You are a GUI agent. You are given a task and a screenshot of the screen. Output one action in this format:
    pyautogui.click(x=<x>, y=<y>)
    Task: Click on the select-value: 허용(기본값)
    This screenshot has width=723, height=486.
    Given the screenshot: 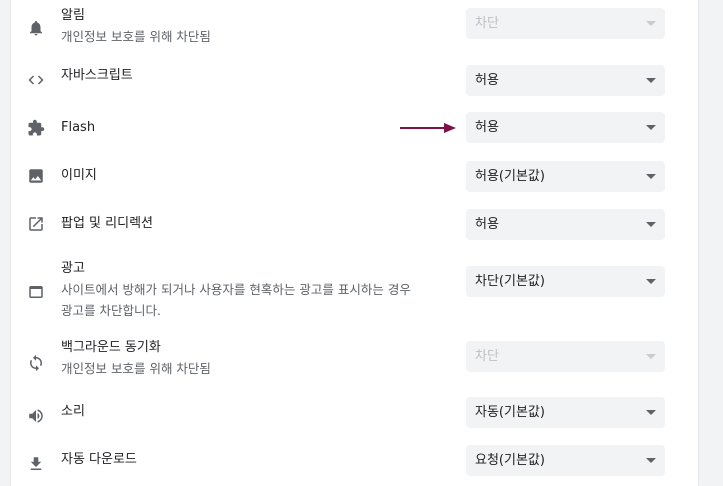 What is the action you would take?
    pyautogui.click(x=510, y=176)
    